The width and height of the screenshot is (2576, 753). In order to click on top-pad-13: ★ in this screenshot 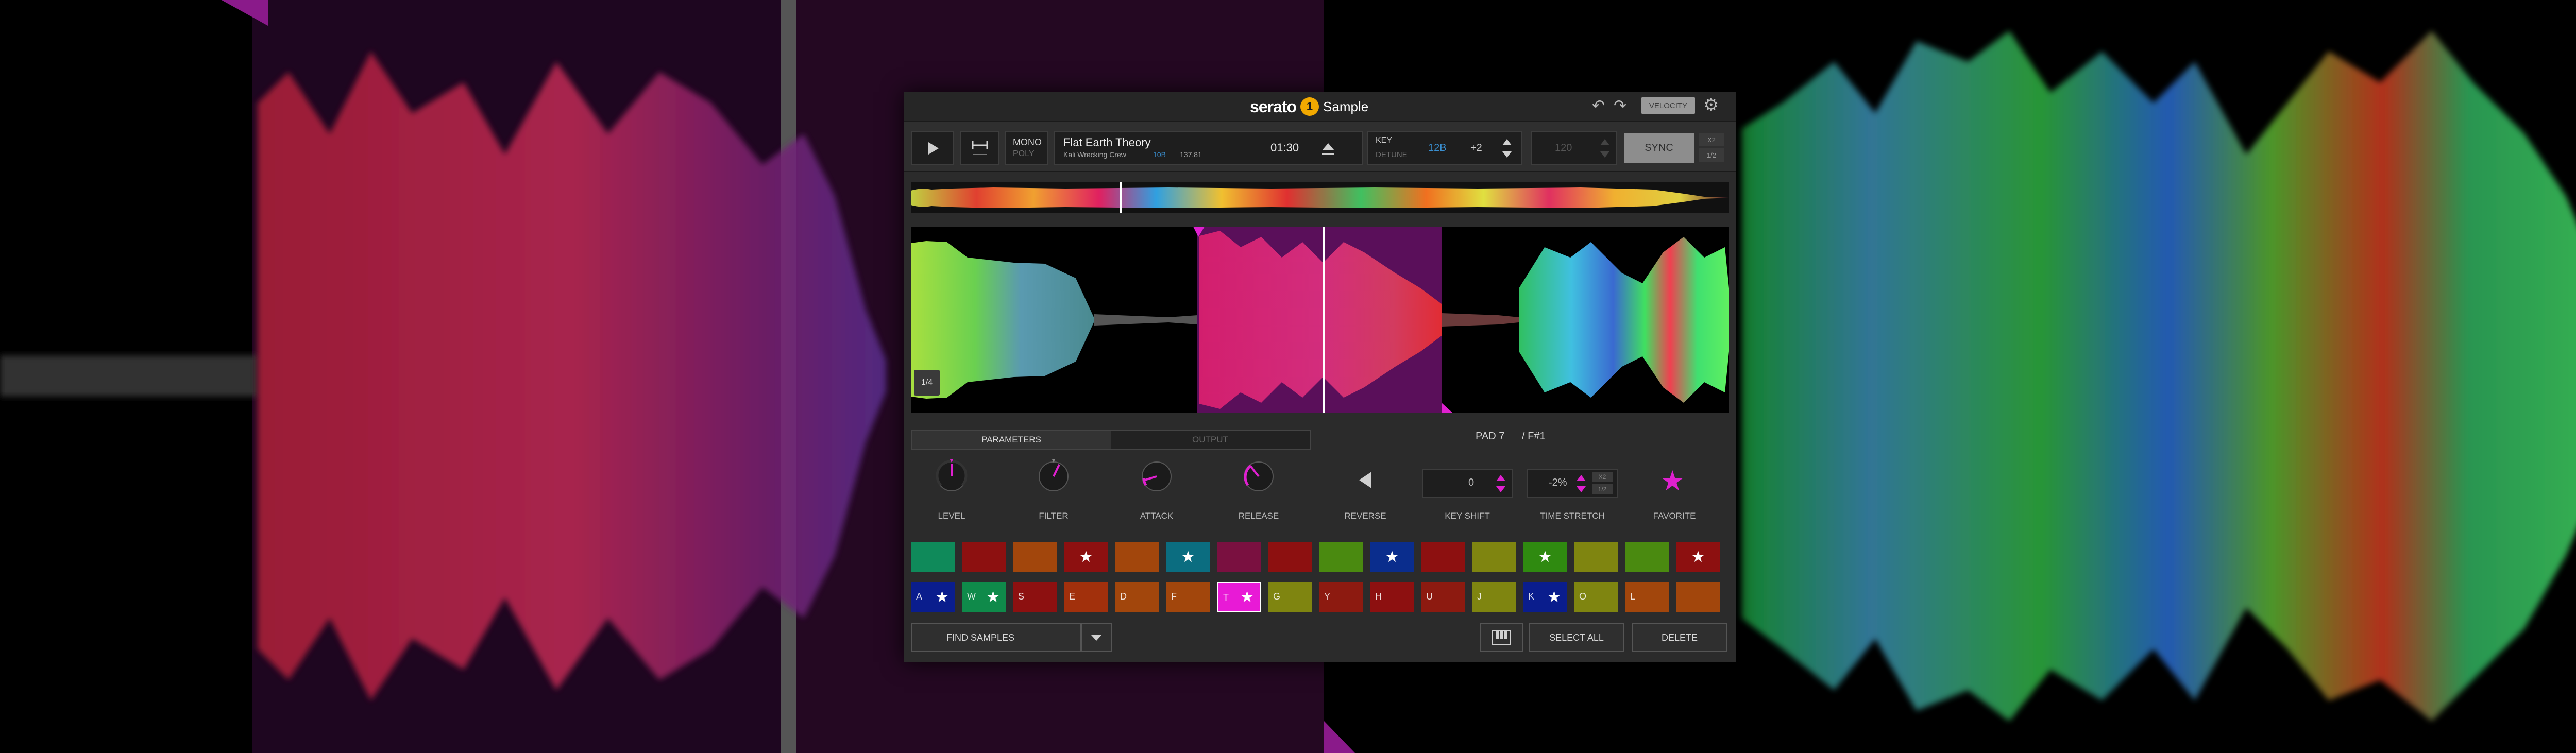, I will do `click(1545, 557)`.